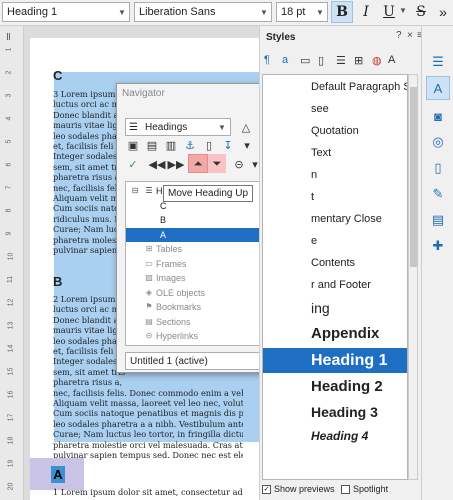  I want to click on paragraph-styles-icon: ¶, so click(267, 60).